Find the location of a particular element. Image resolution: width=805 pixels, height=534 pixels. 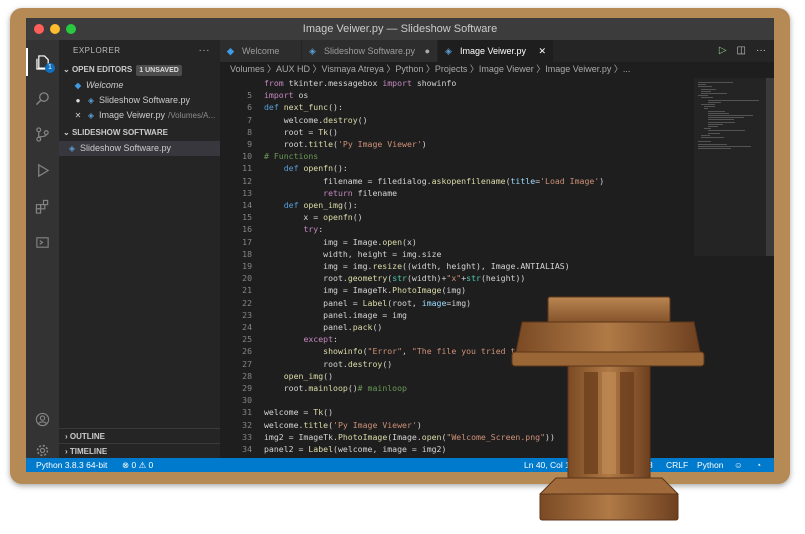

vertical-scrollbar is located at coordinates (770, 167).